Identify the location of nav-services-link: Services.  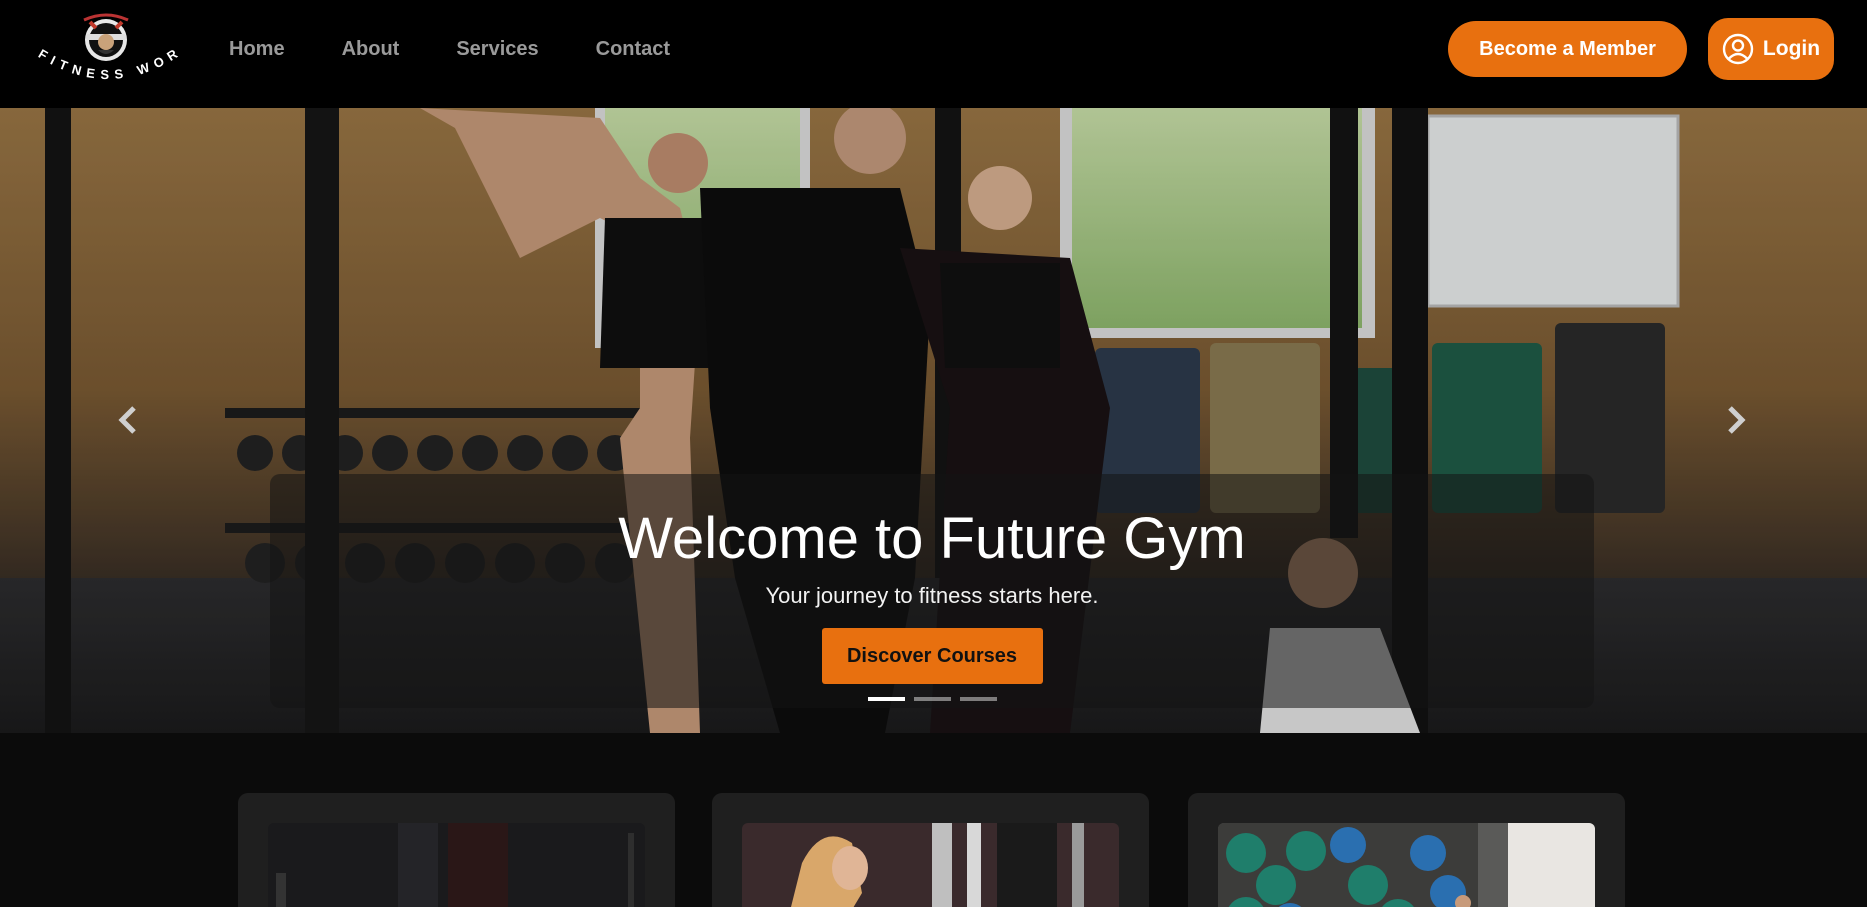
(497, 49).